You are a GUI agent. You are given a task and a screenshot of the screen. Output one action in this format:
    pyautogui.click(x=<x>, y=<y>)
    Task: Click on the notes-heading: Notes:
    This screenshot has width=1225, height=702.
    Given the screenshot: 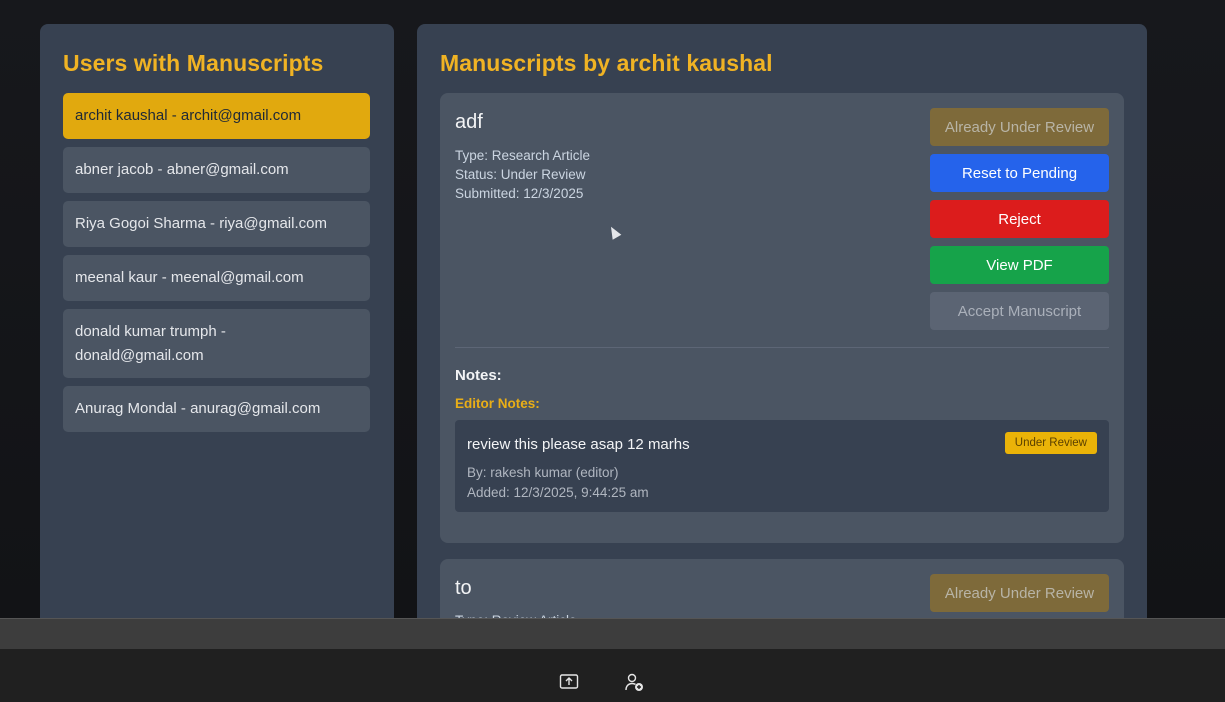 What is the action you would take?
    pyautogui.click(x=478, y=375)
    